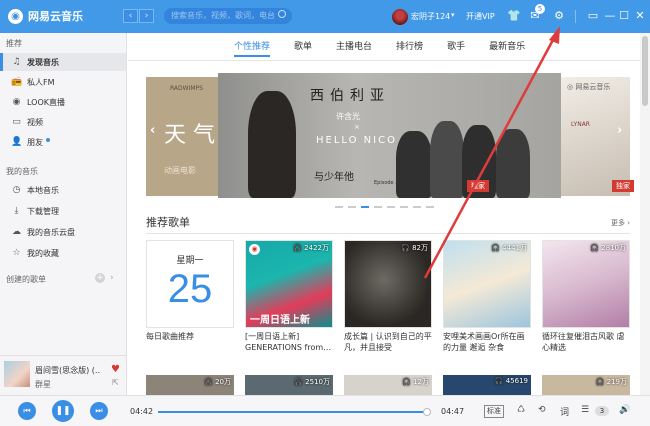 This screenshot has height=426, width=650. Describe the element at coordinates (182, 136) in the screenshot. I see `banner-prev-slide: RADWIMPS 天 气 动画电影` at that location.